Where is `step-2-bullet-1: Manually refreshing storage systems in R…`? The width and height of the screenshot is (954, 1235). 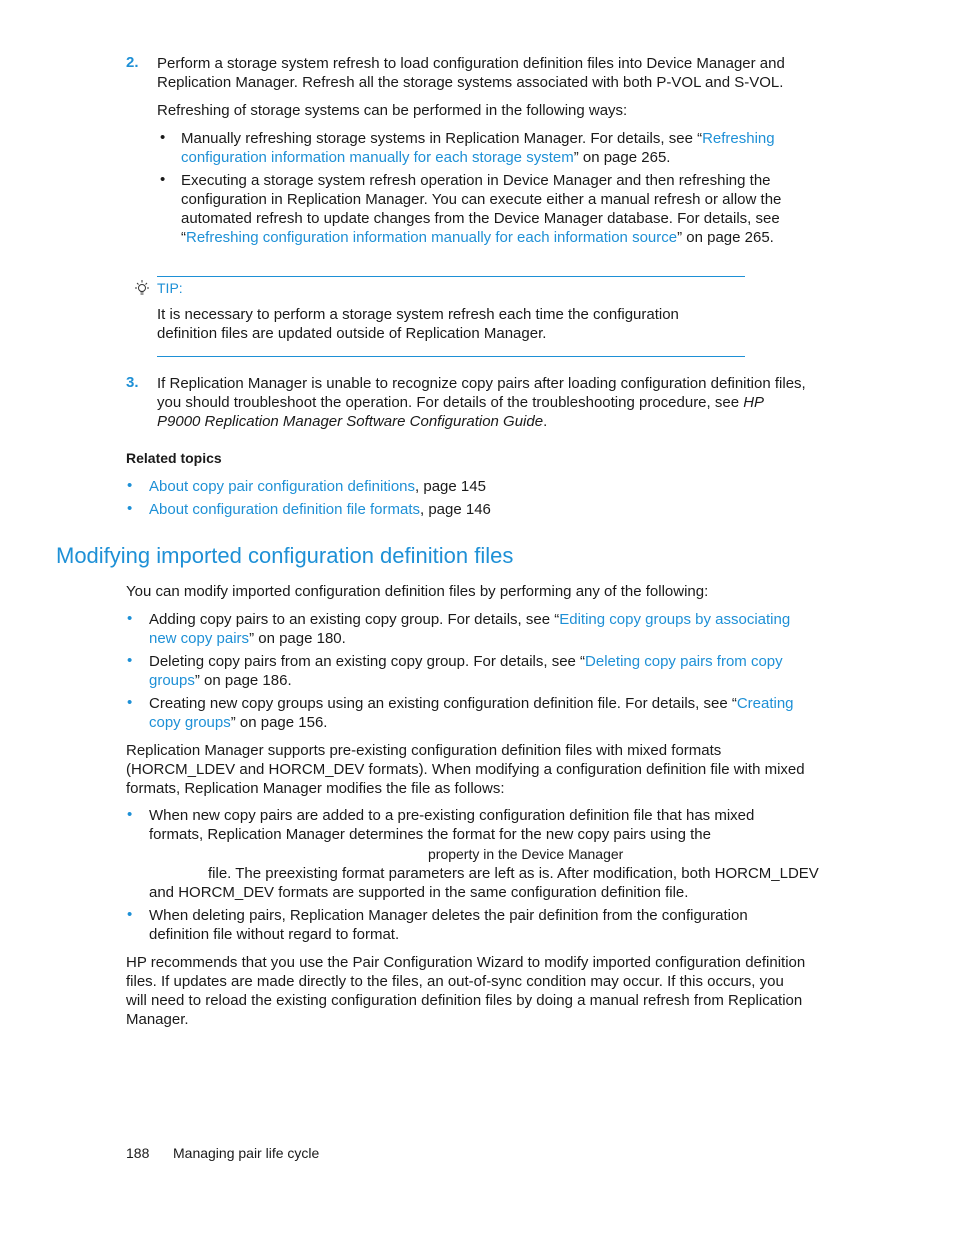
step-2-bullet-1: Manually refreshing storage systems in R… is located at coordinates (478, 148).